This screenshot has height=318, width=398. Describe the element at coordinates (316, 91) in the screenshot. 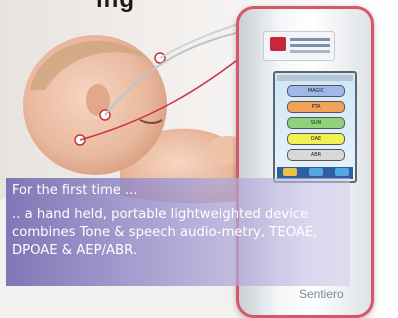

I see `menu-button-magic: MAGIC` at that location.